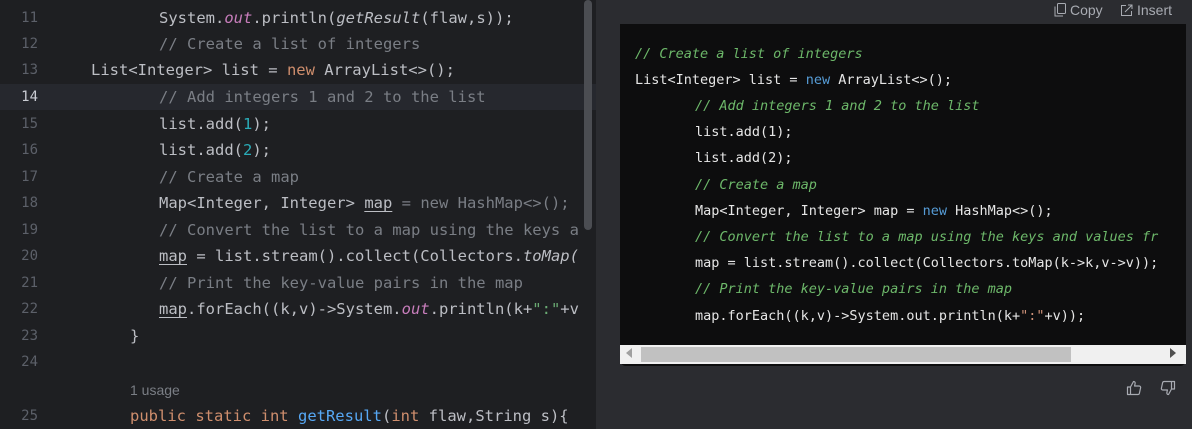  What do you see at coordinates (29, 18) in the screenshot?
I see `line-number: 11` at bounding box center [29, 18].